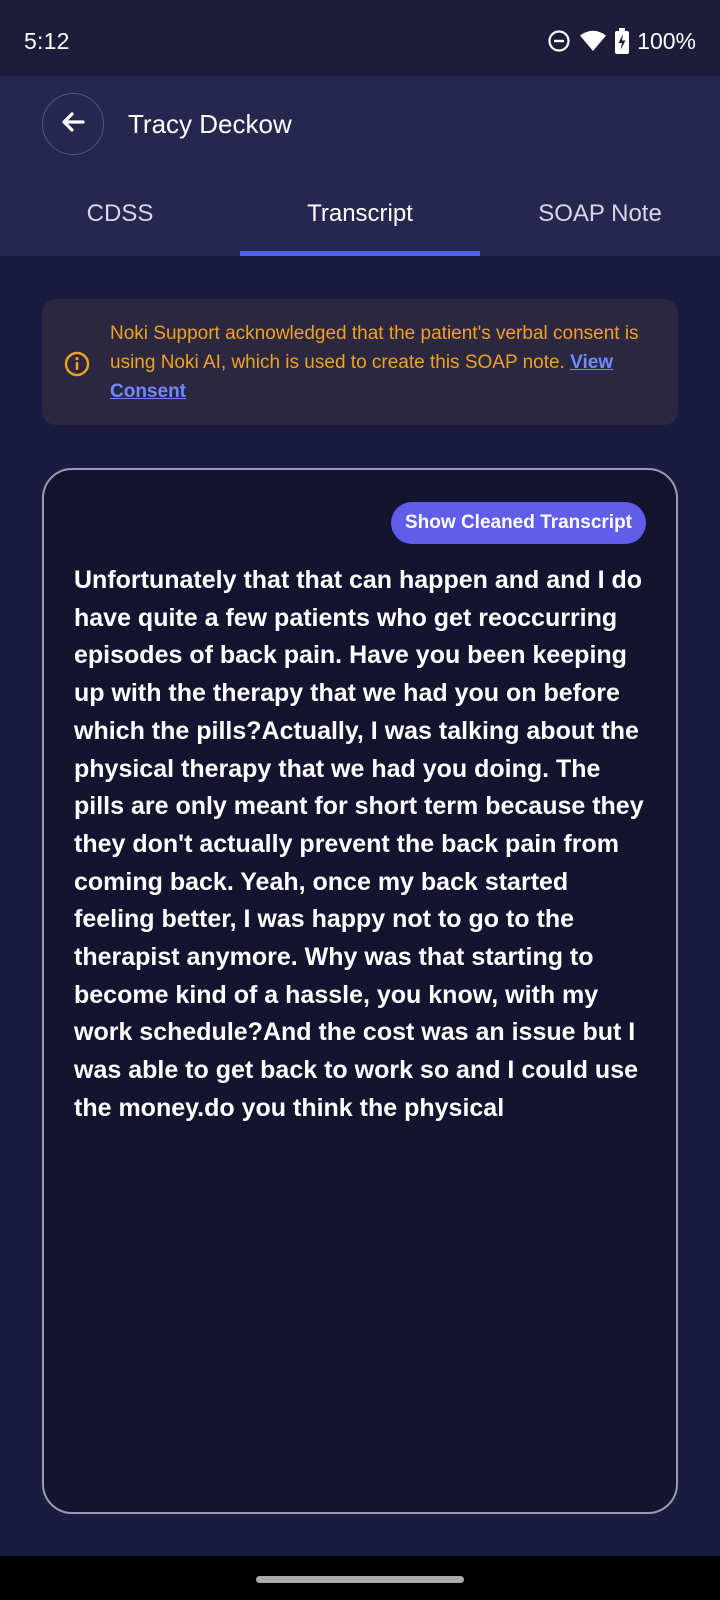 Image resolution: width=720 pixels, height=1600 pixels. What do you see at coordinates (360, 253) in the screenshot?
I see `active-tab-indicator` at bounding box center [360, 253].